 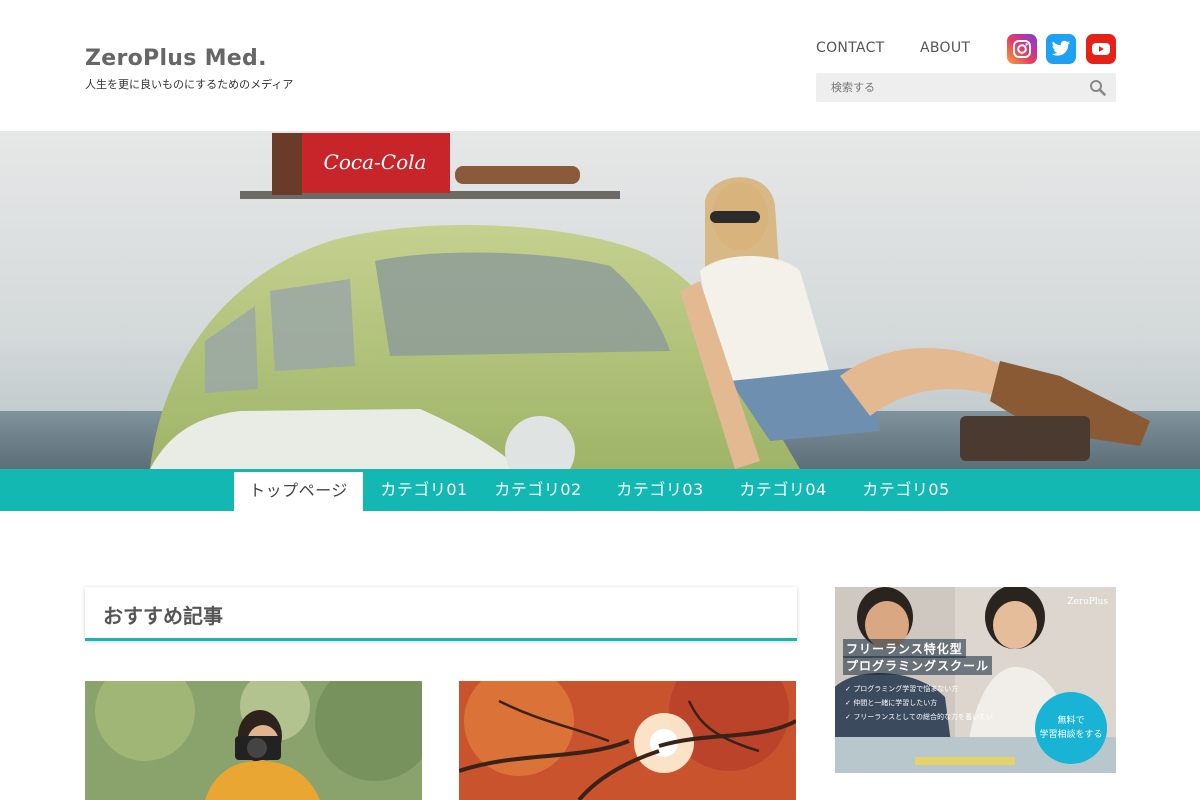 I want to click on banner-title-line2: プログラミングスクール, so click(x=918, y=665).